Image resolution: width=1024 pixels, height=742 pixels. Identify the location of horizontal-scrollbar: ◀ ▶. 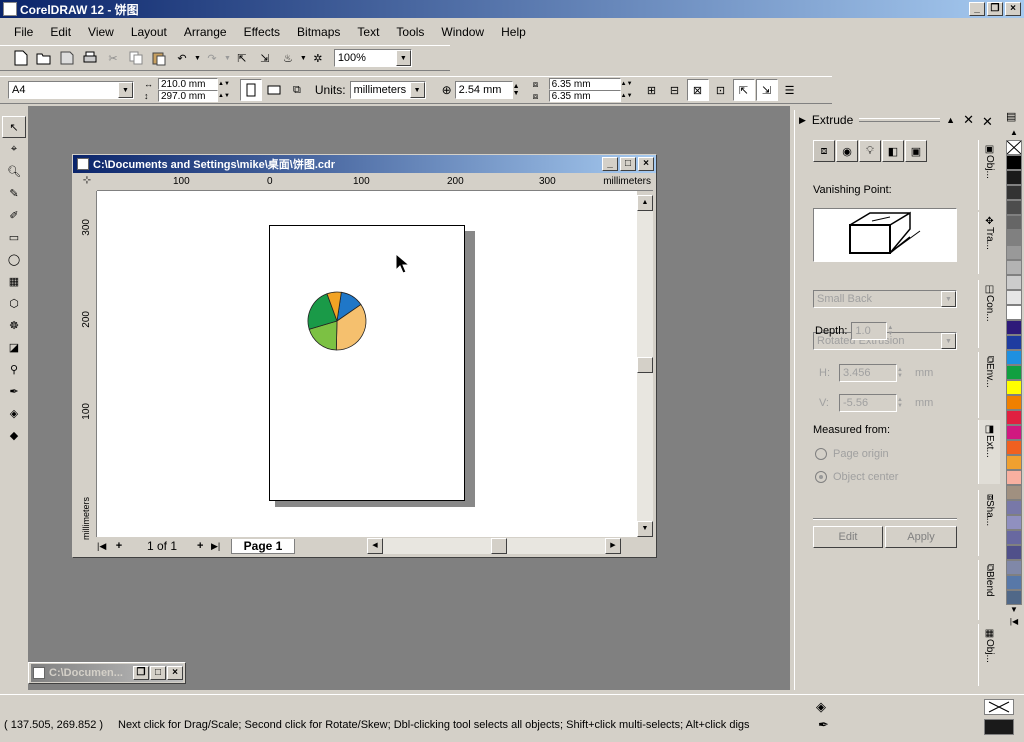
(494, 546).